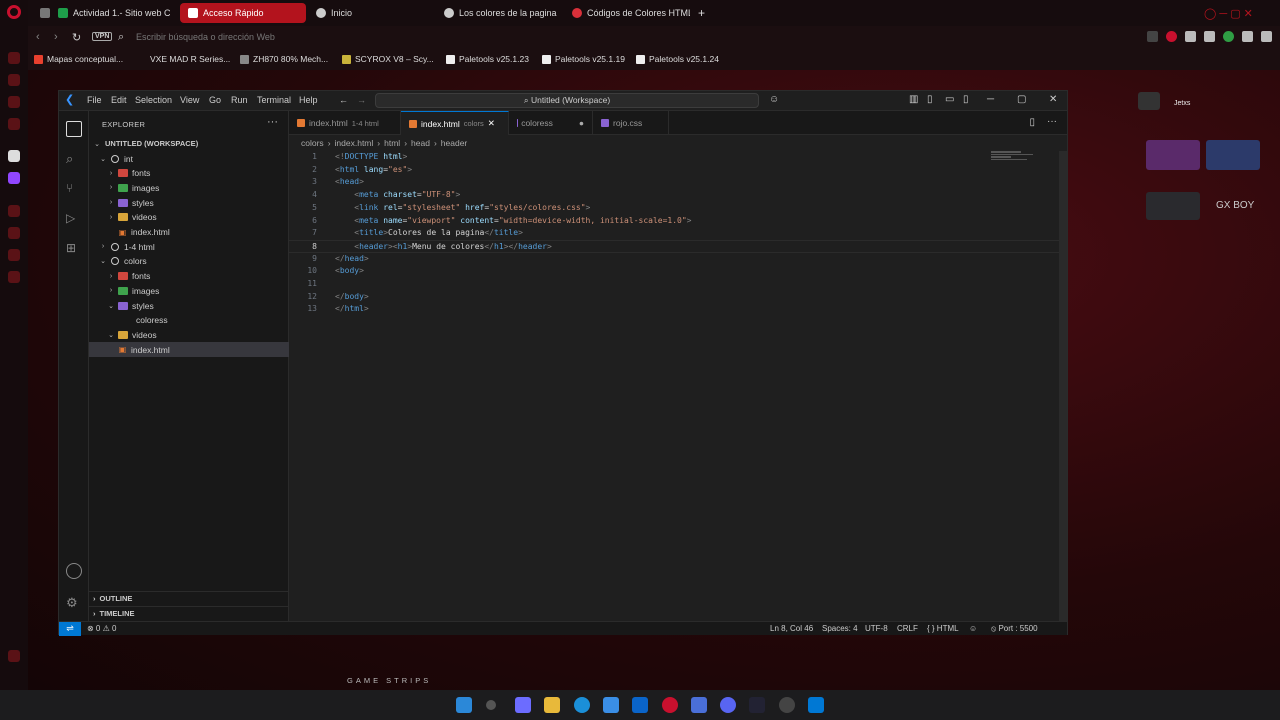 The height and width of the screenshot is (720, 1280). What do you see at coordinates (700, 13) in the screenshot?
I see `new-tab-button: +` at bounding box center [700, 13].